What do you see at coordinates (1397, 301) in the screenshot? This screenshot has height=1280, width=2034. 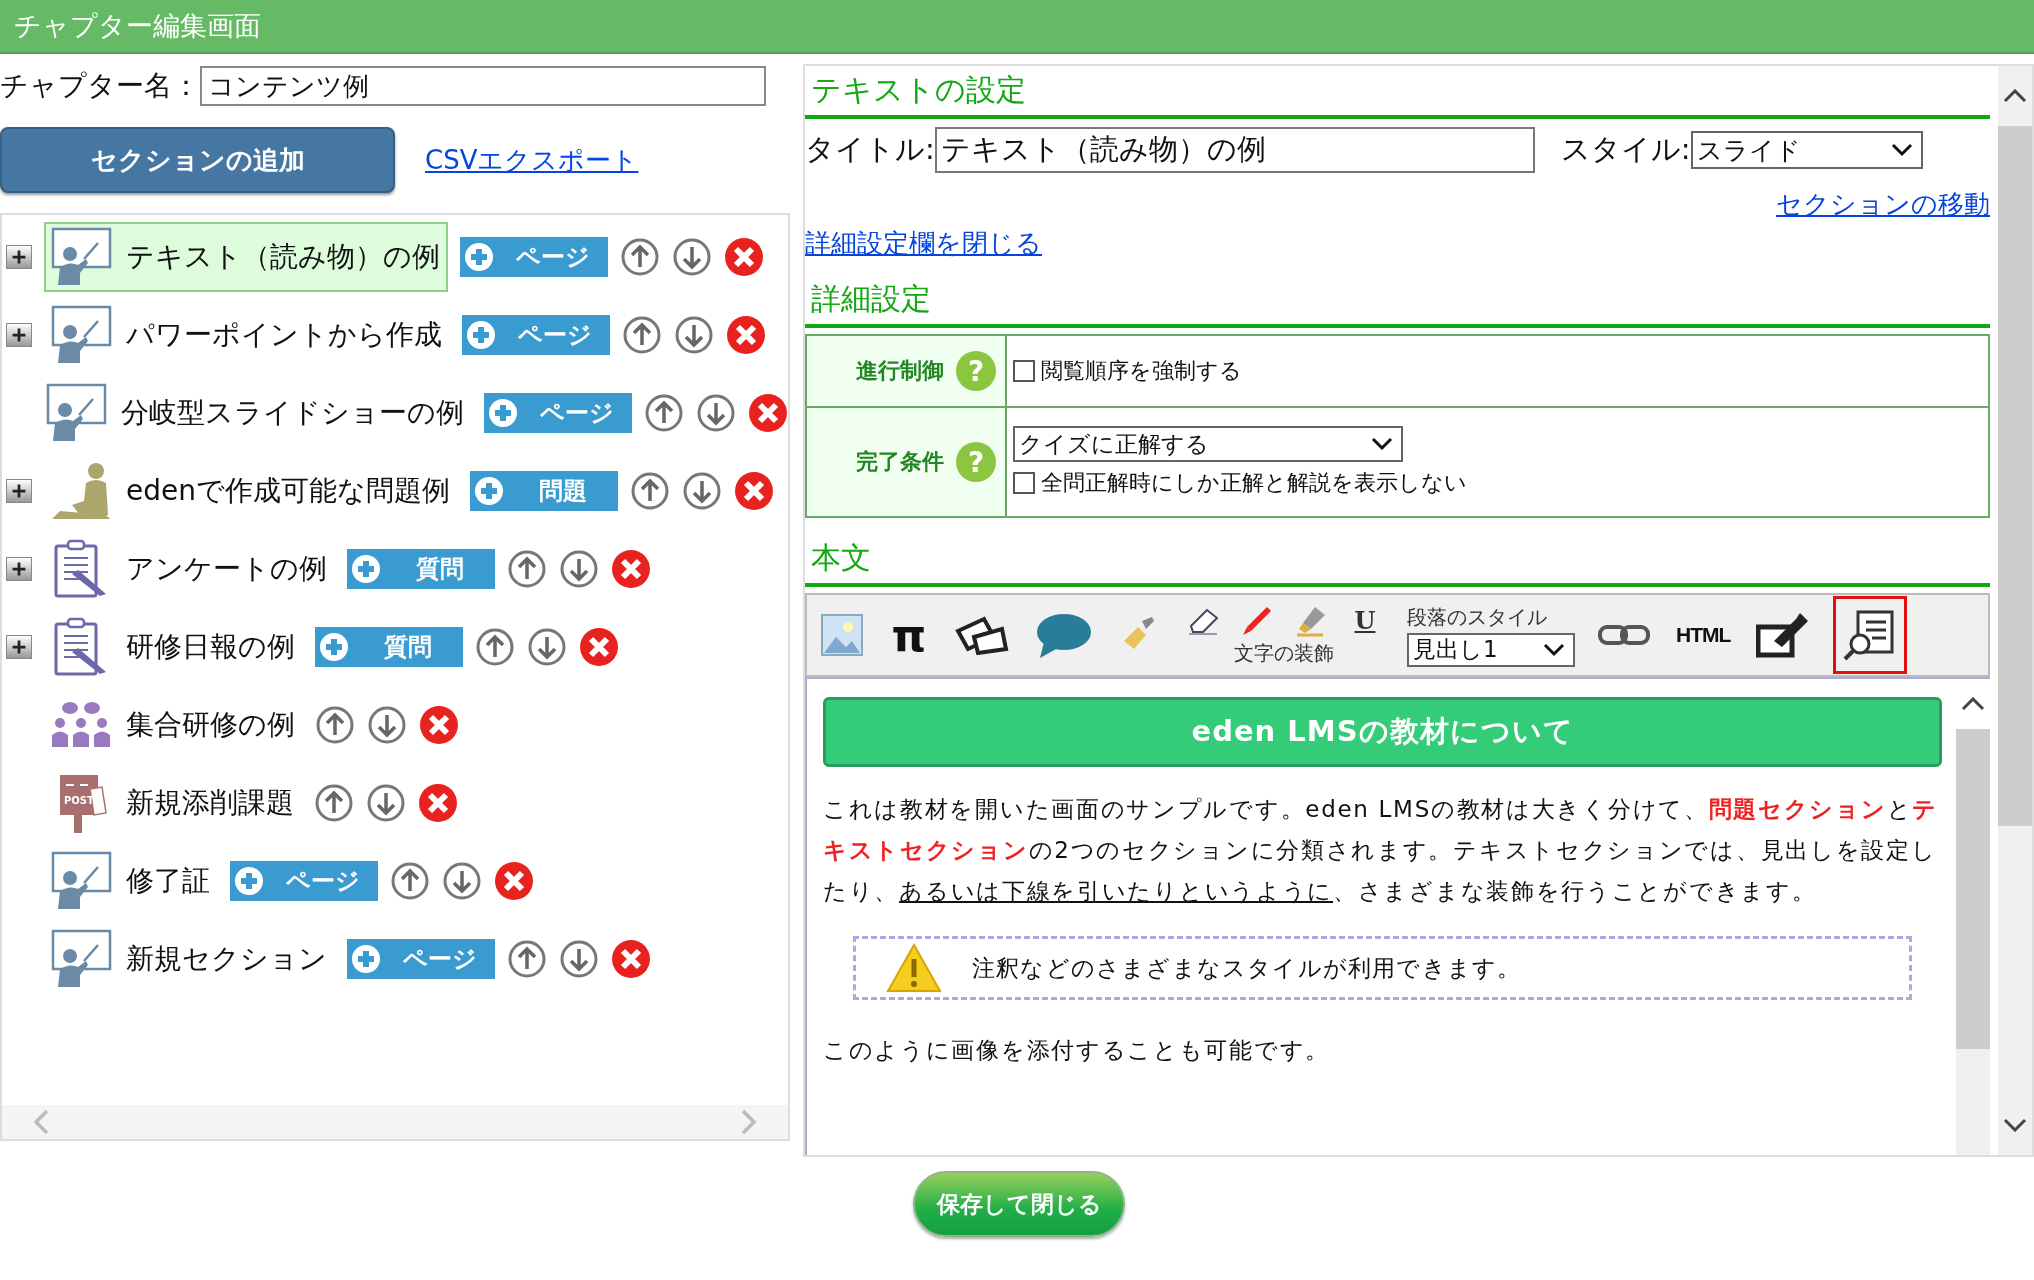 I see `section-heading: 詳細設定` at bounding box center [1397, 301].